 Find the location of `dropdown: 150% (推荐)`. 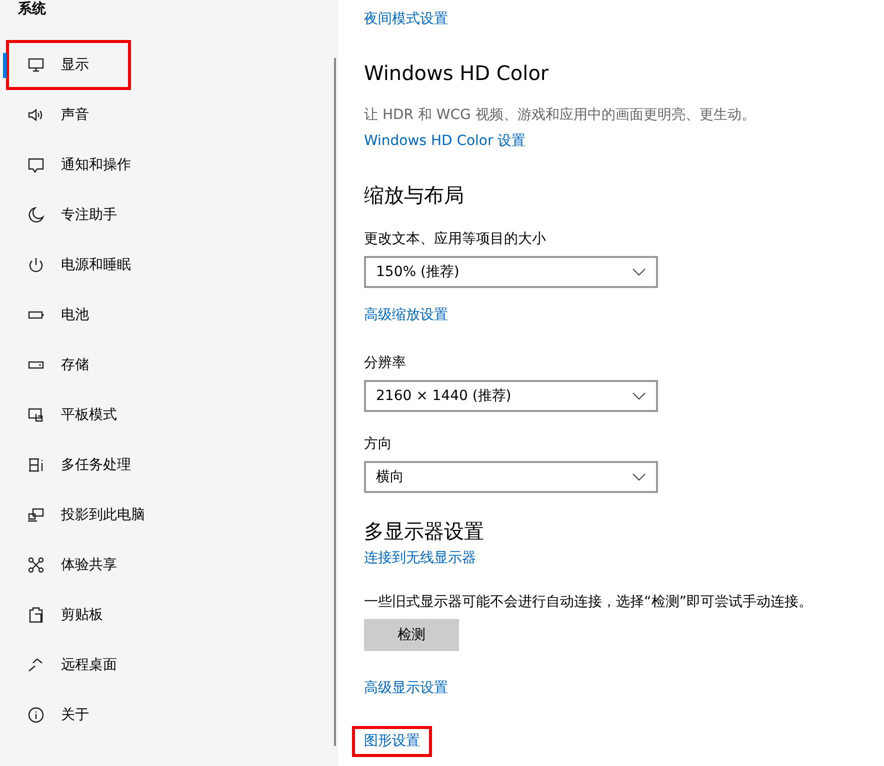

dropdown: 150% (推荐) is located at coordinates (511, 272).